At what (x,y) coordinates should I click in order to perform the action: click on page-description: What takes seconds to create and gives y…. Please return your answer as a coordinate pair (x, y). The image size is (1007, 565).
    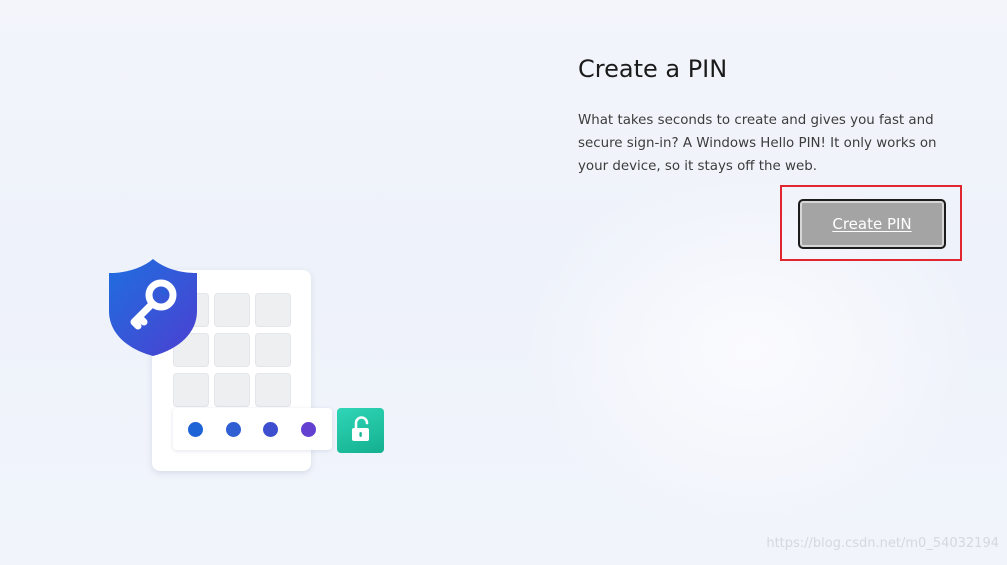
    Looking at the image, I should click on (757, 143).